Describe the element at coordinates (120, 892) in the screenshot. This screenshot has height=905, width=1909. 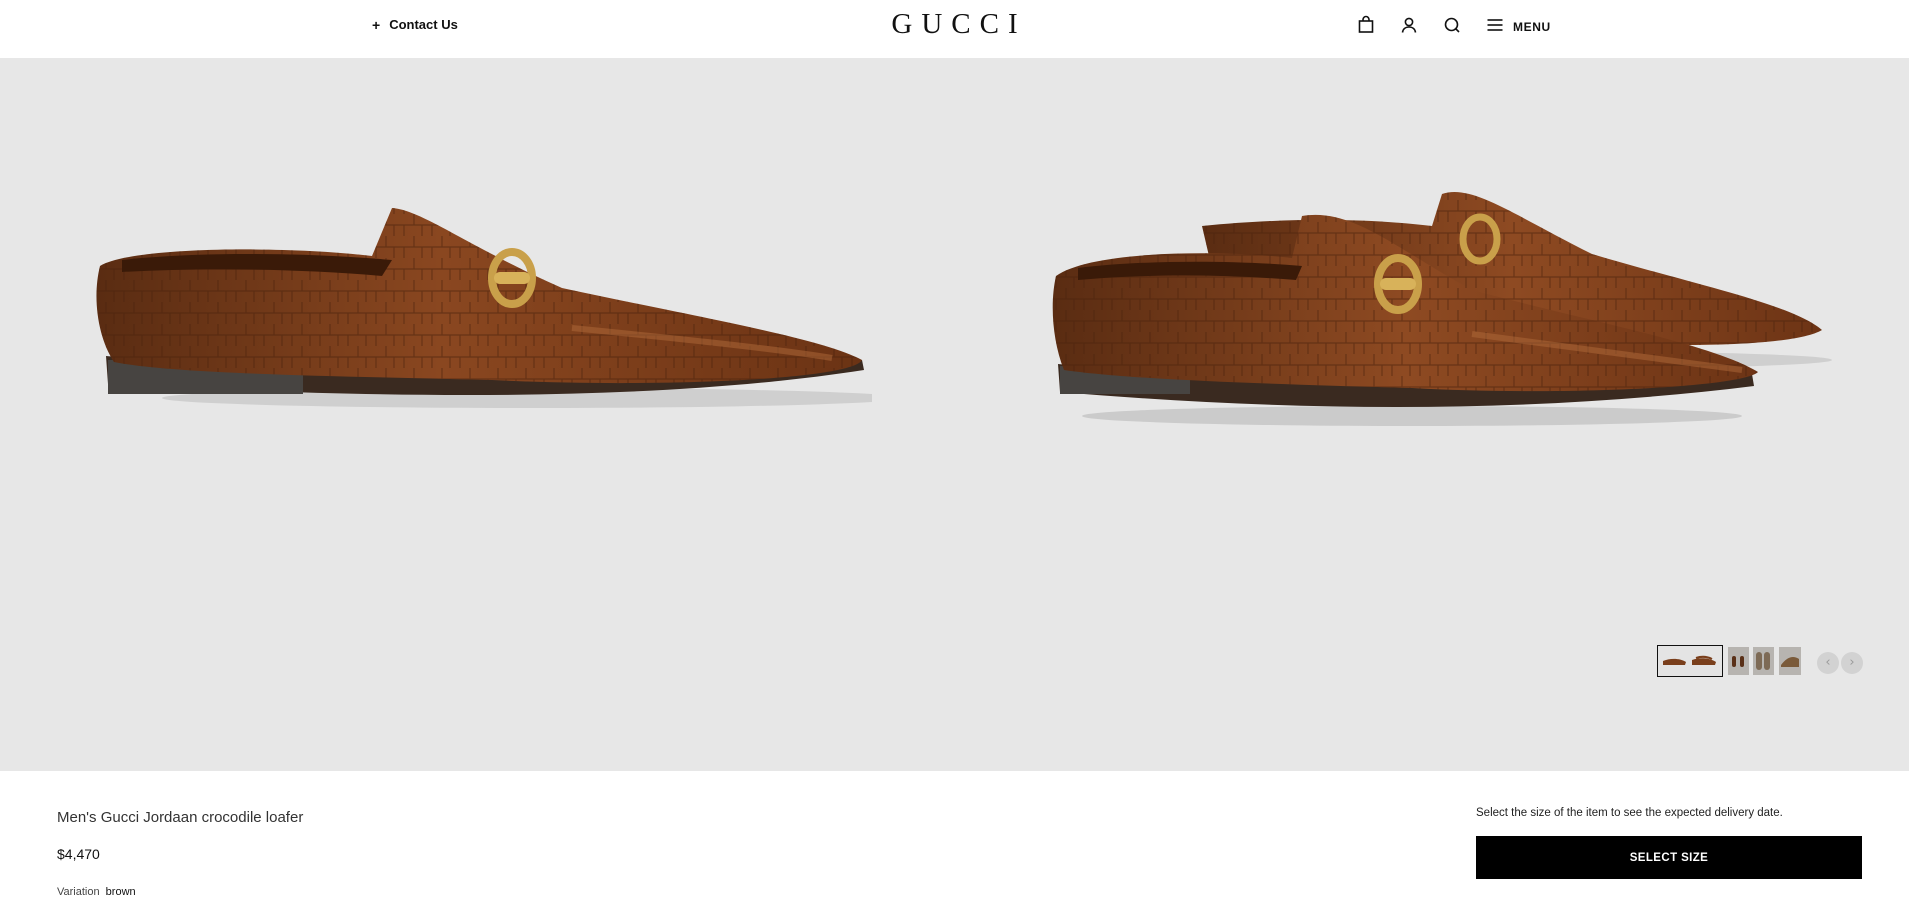
I see `variation-value: brown` at that location.